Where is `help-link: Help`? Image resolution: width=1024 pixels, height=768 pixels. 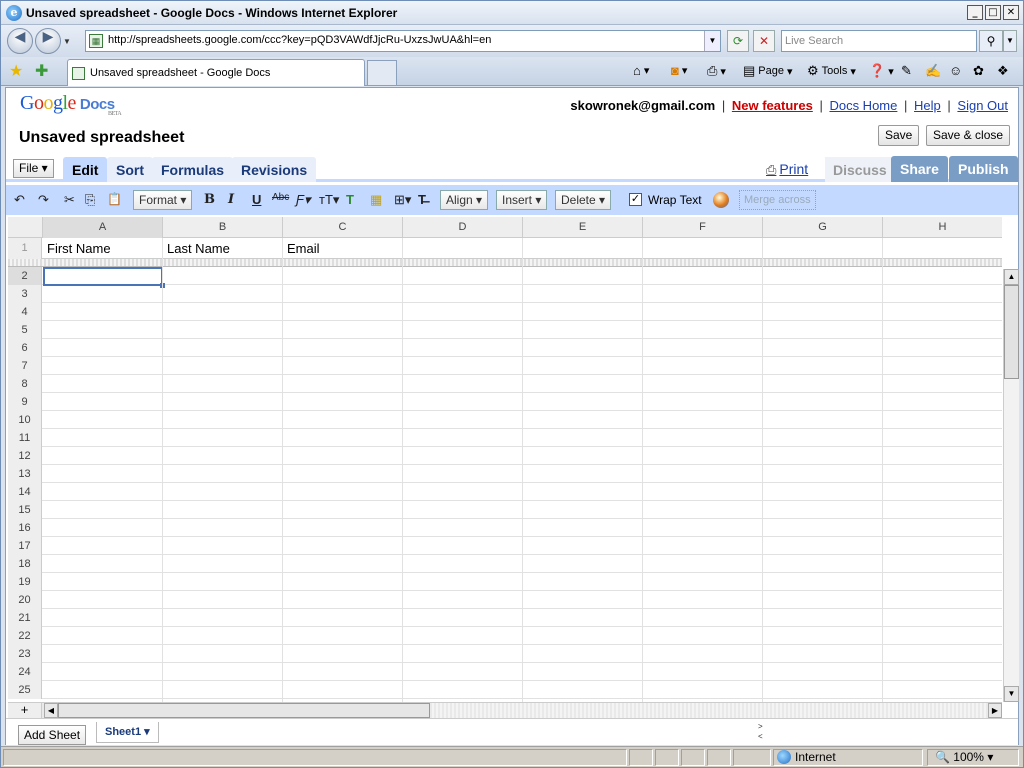 help-link: Help is located at coordinates (927, 105).